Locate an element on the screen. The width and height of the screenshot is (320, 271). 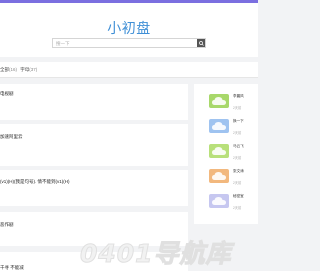
filter-tab-words: 字母(37) is located at coordinates (28, 69).